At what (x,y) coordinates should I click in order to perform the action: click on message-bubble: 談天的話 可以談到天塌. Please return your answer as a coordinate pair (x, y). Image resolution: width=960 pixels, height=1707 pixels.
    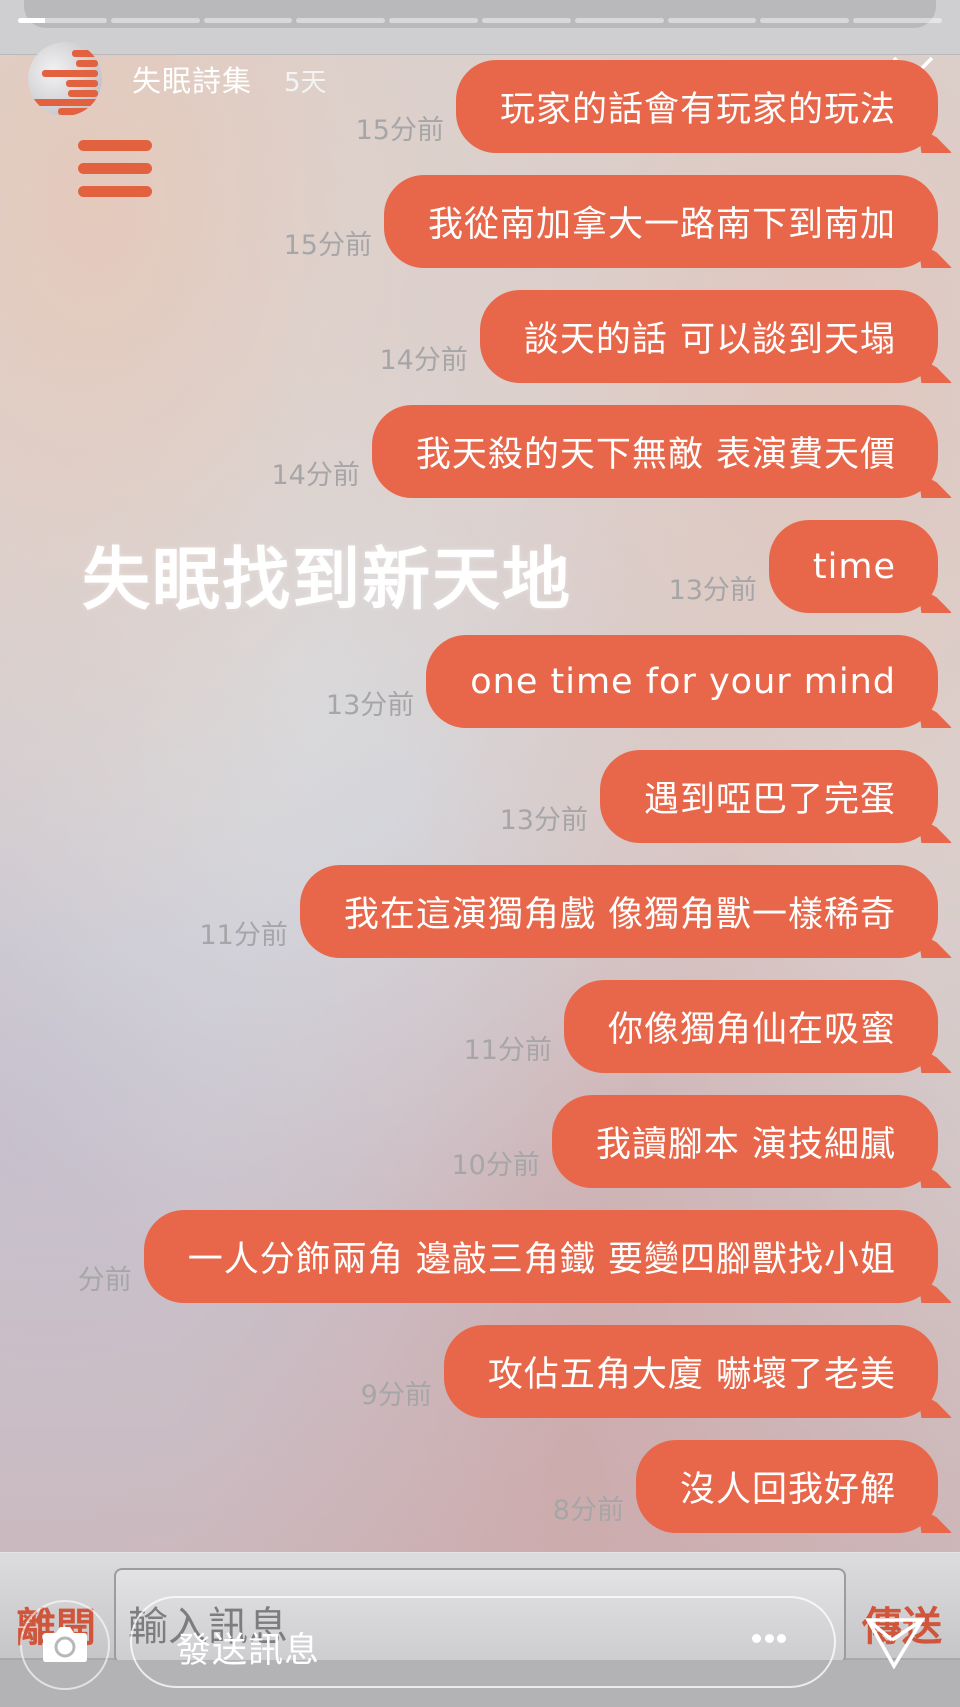
    Looking at the image, I should click on (708, 336).